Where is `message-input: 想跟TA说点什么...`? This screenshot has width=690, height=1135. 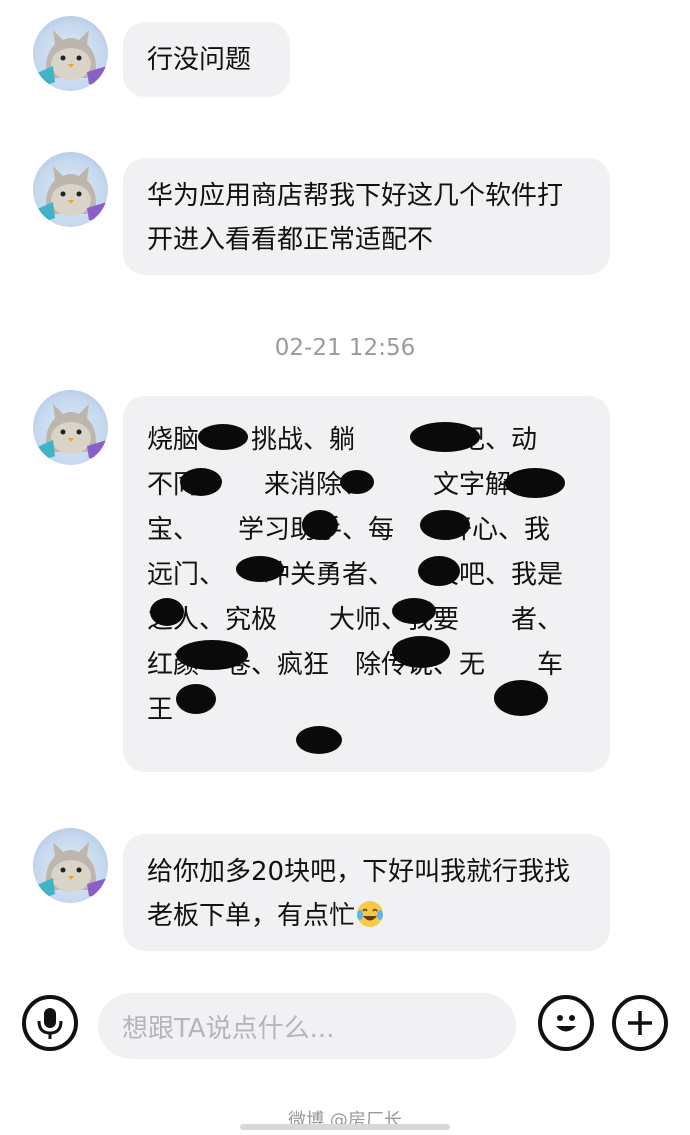
message-input: 想跟TA说点什么... is located at coordinates (307, 1026).